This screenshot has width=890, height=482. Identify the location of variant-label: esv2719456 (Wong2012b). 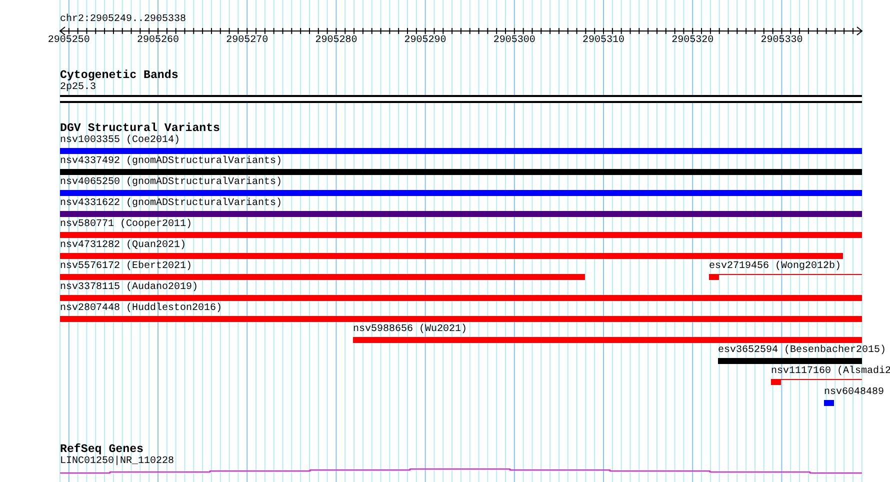
(775, 267).